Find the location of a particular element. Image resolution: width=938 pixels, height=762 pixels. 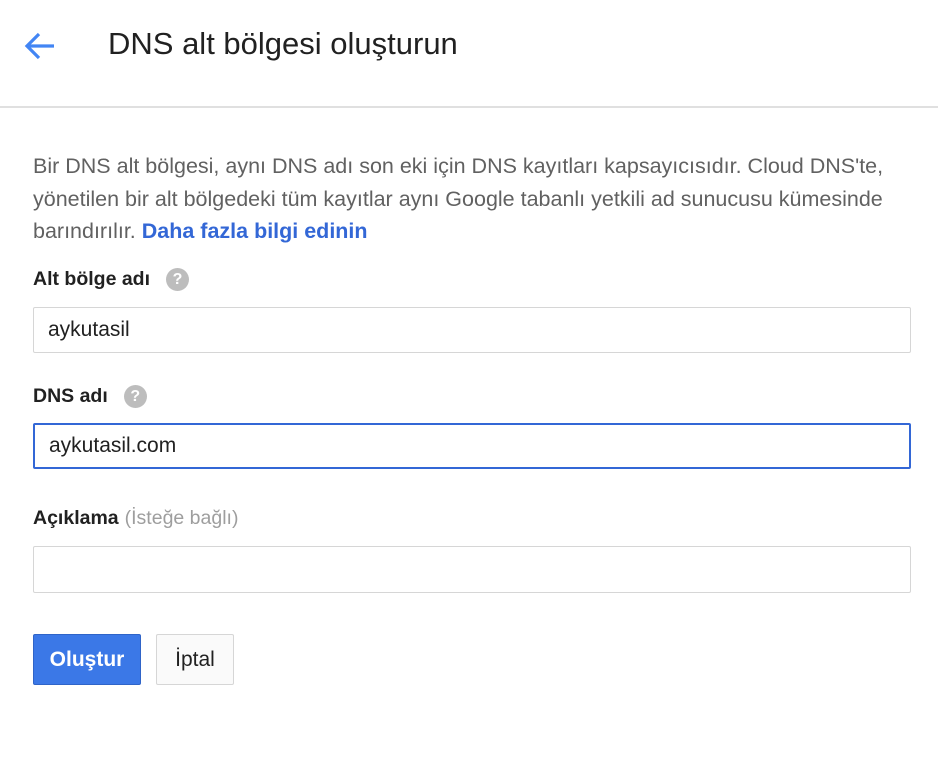

arrow-left-icon is located at coordinates (39, 46).